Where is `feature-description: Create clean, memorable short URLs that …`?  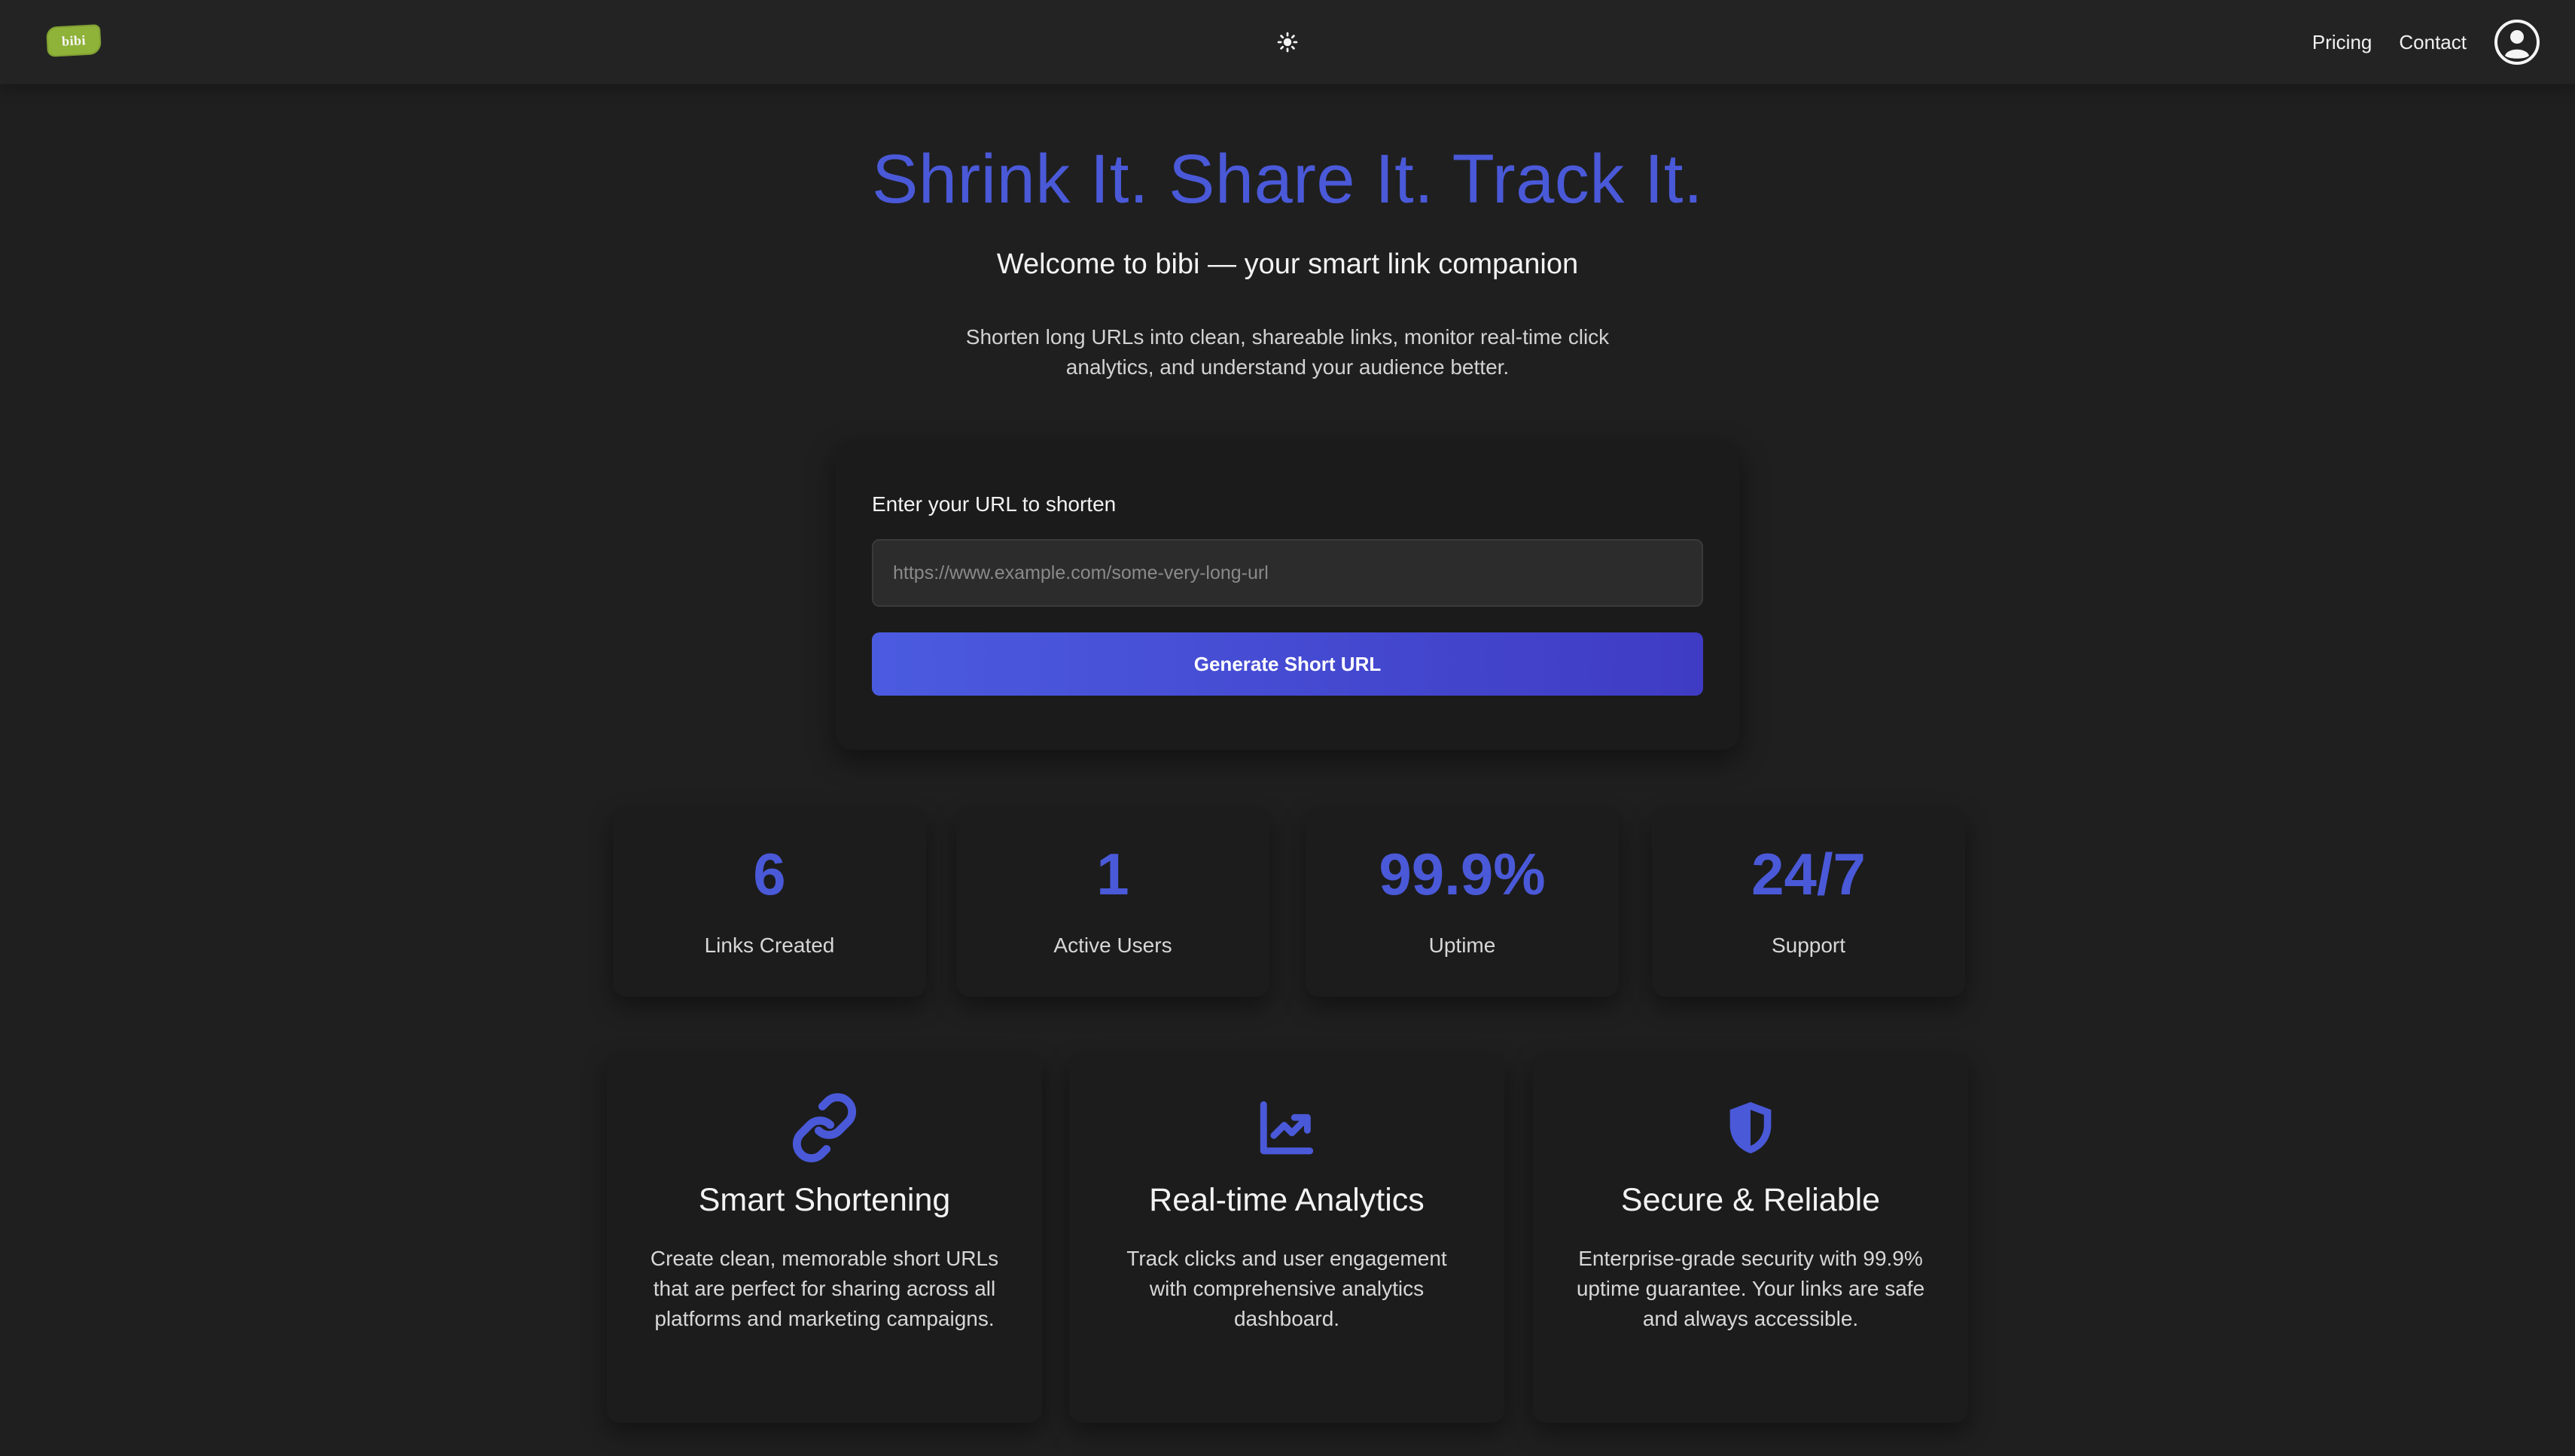 feature-description: Create clean, memorable short URLs that … is located at coordinates (824, 1288).